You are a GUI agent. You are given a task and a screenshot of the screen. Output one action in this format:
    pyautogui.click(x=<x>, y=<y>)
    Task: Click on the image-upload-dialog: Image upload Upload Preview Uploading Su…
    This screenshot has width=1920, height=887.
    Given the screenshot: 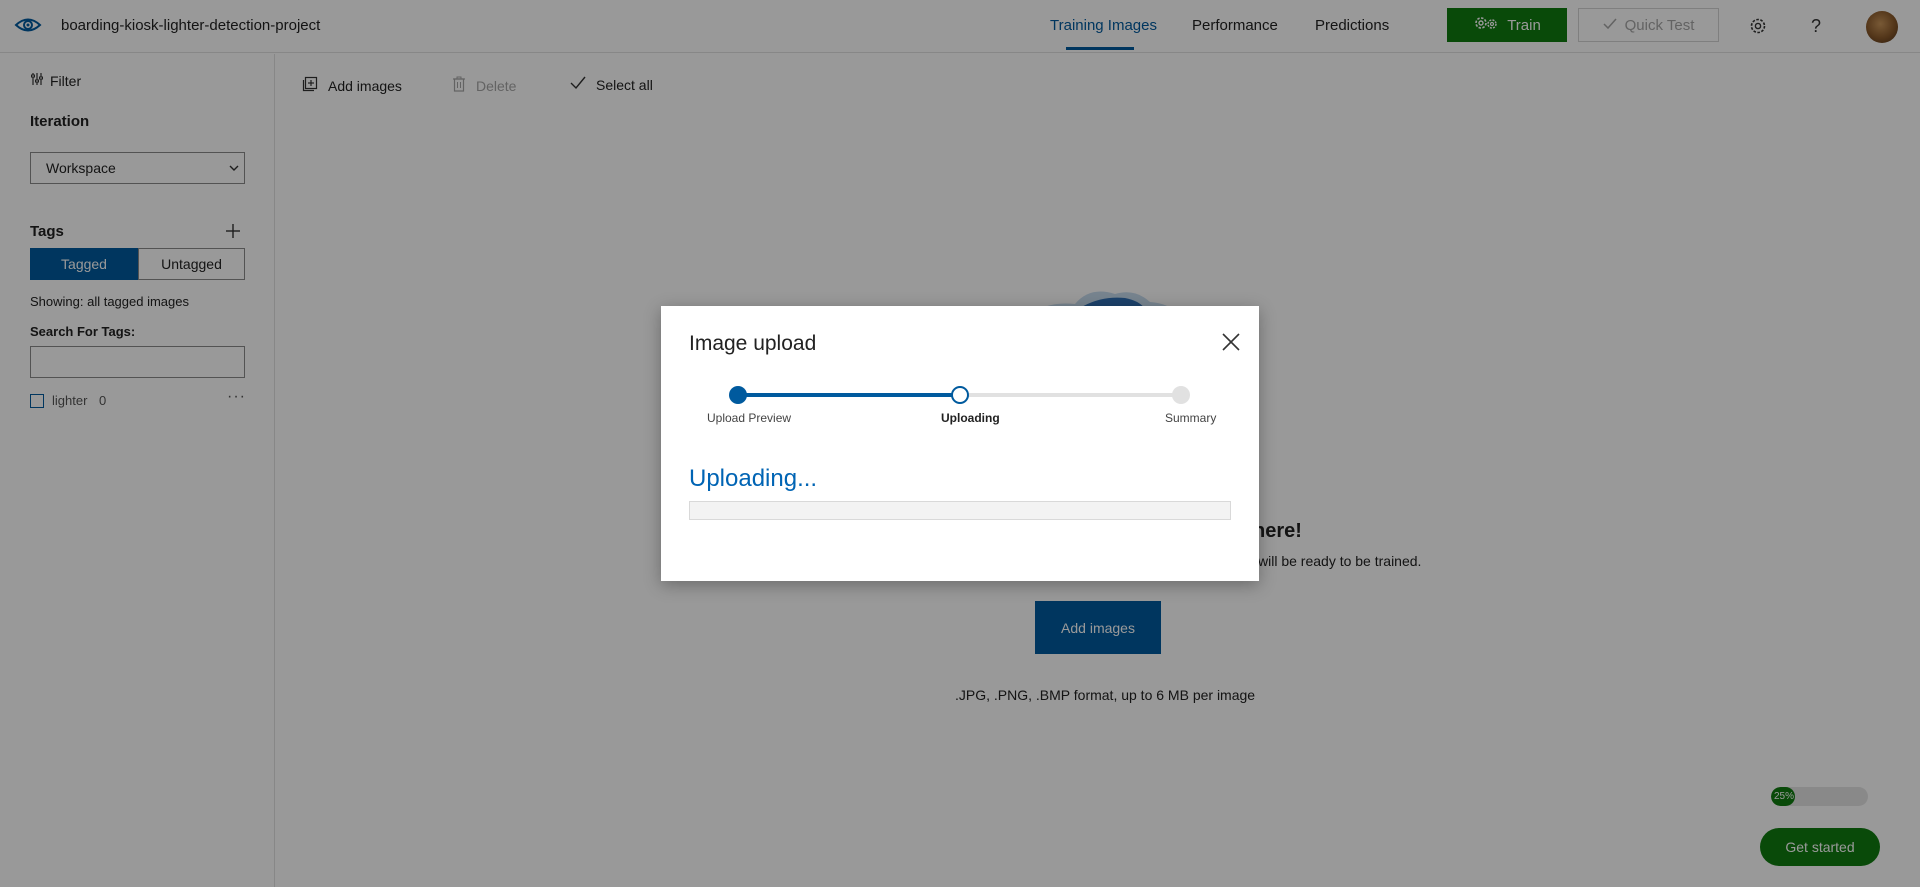 What is the action you would take?
    pyautogui.click(x=960, y=443)
    